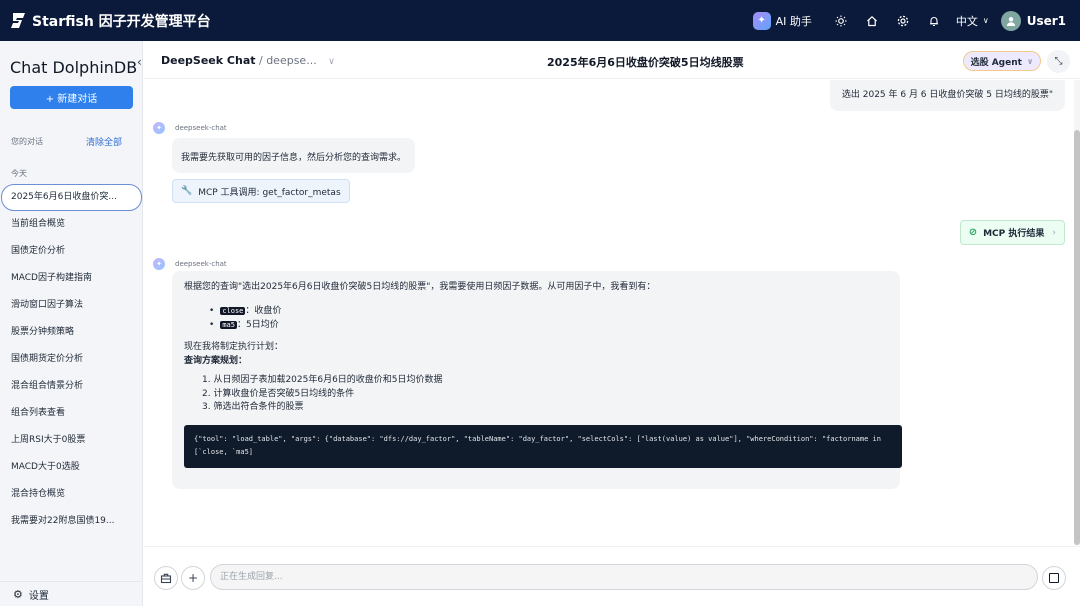 This screenshot has width=1080, height=606. I want to click on new-chat-button: + 新建对话, so click(71, 97).